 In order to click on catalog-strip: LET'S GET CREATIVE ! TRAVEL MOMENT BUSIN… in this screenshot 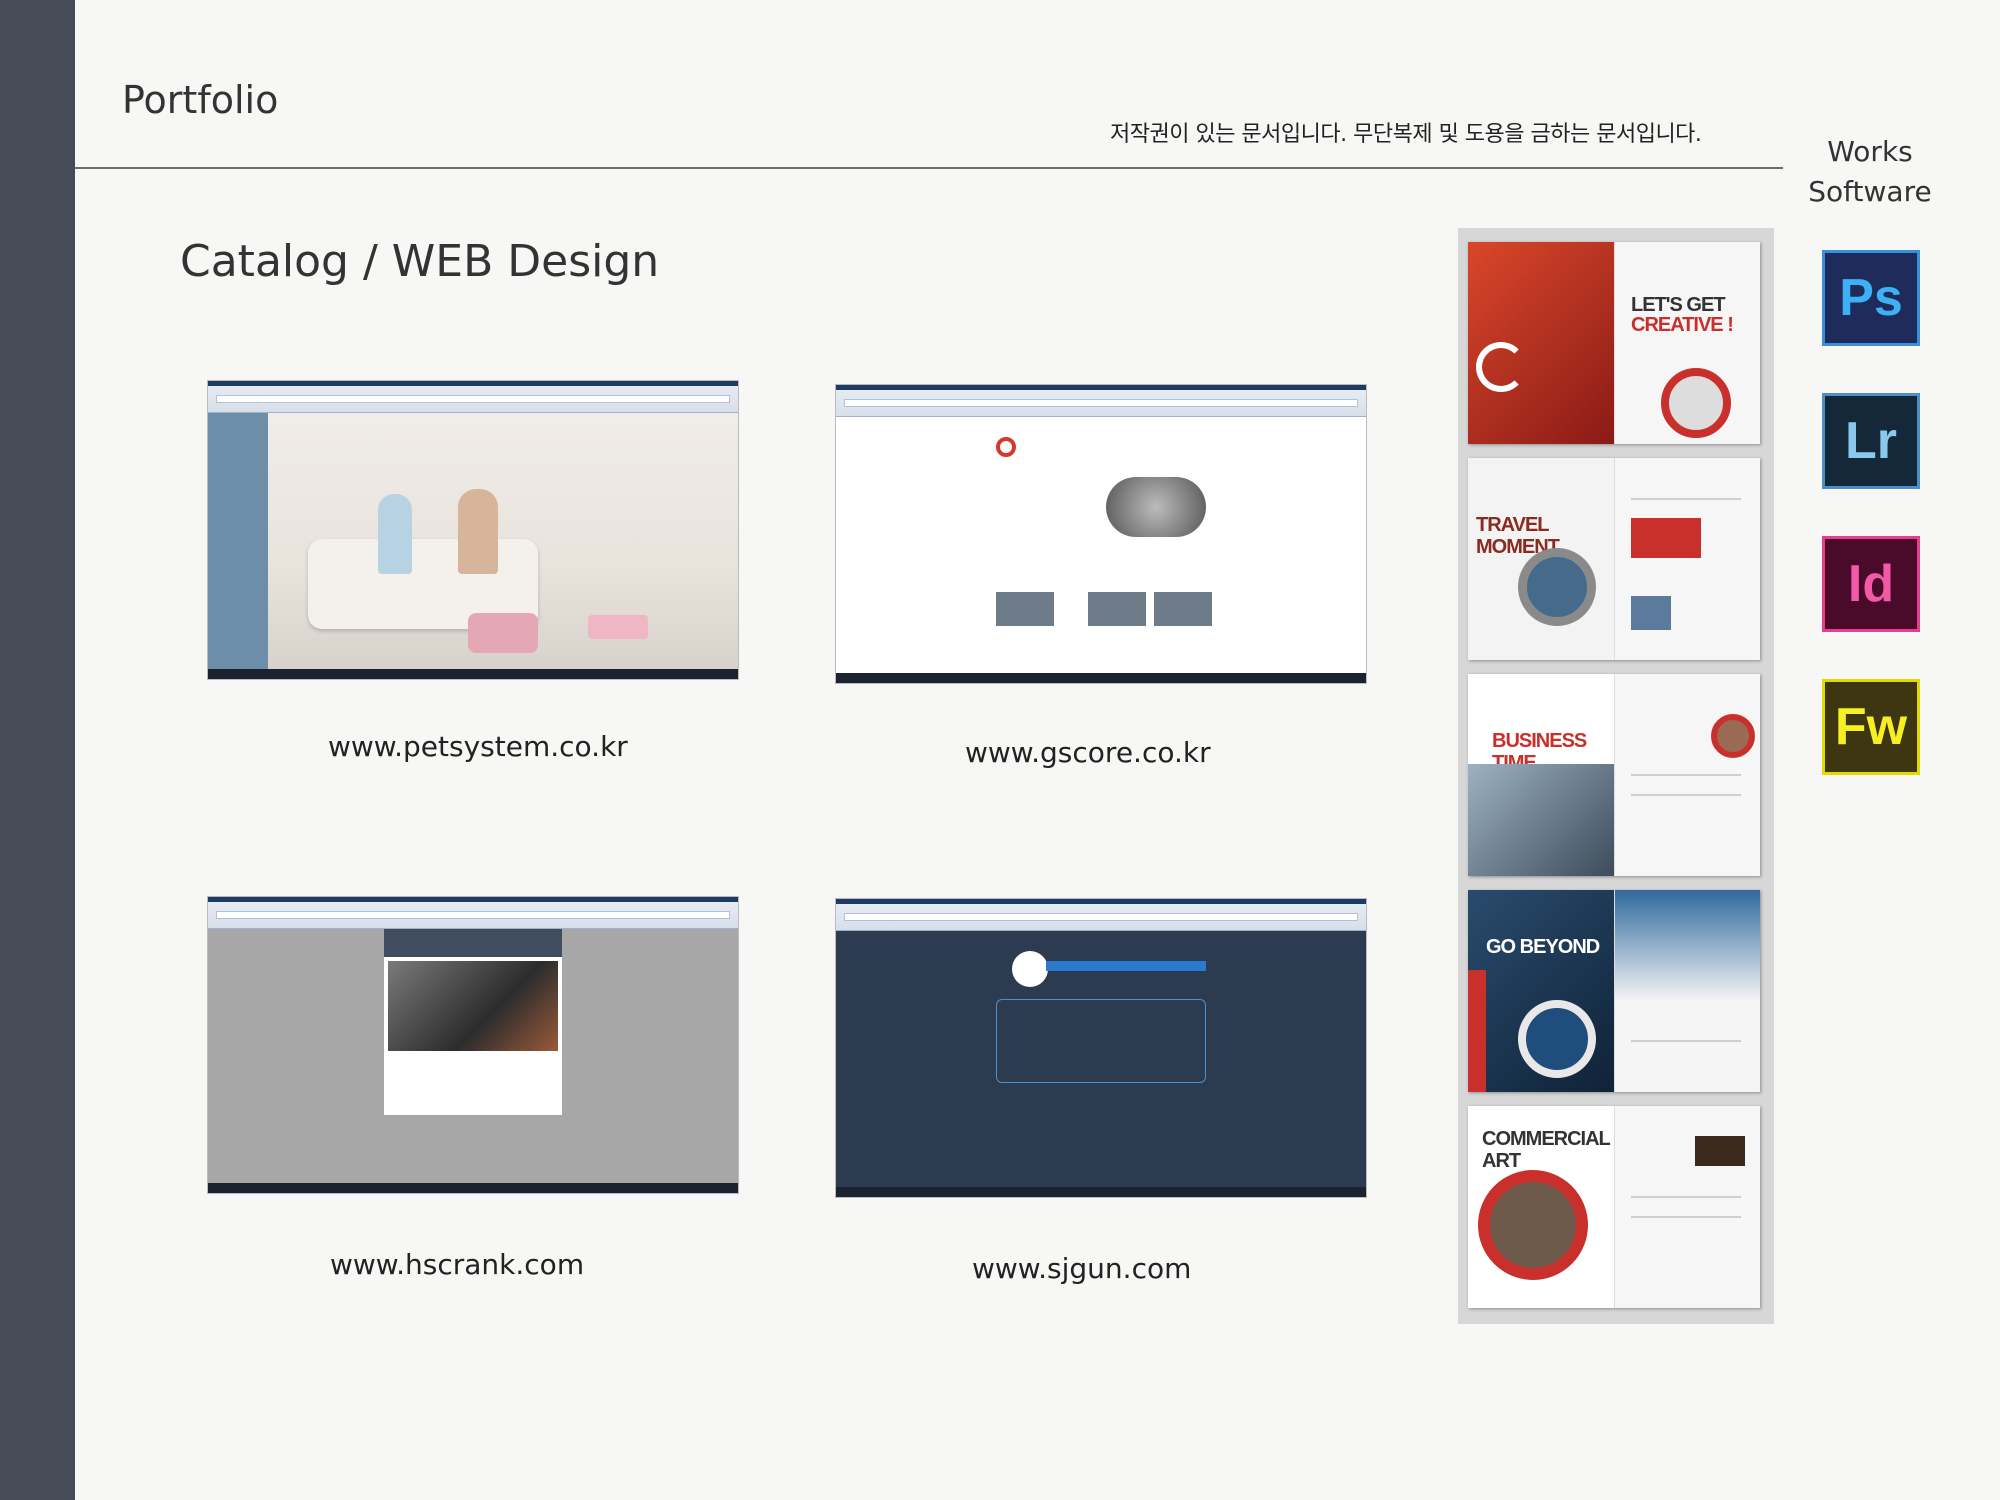, I will do `click(1616, 776)`.